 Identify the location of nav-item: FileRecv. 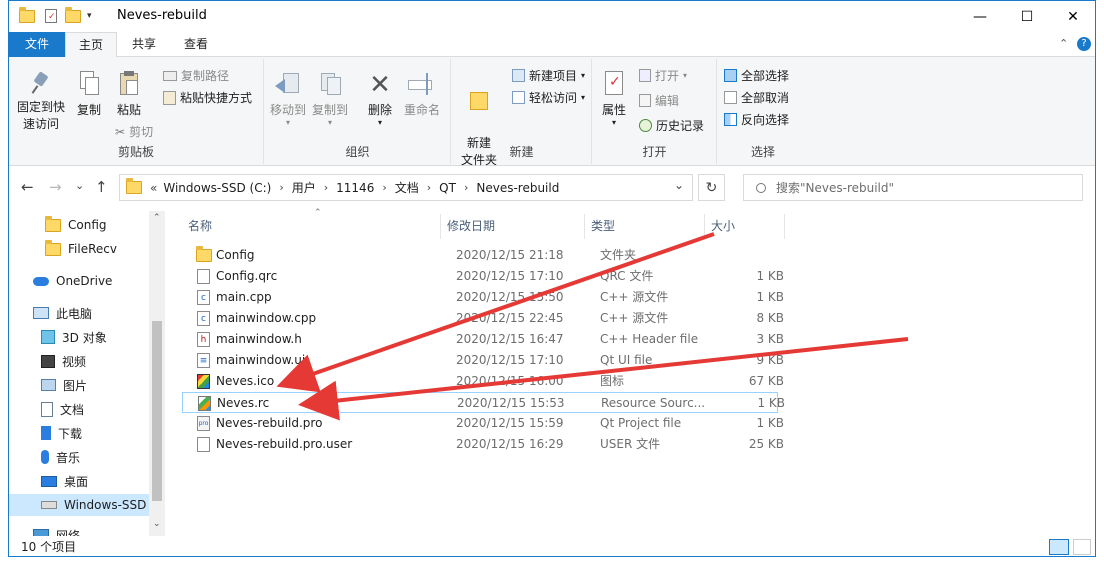
(79, 249).